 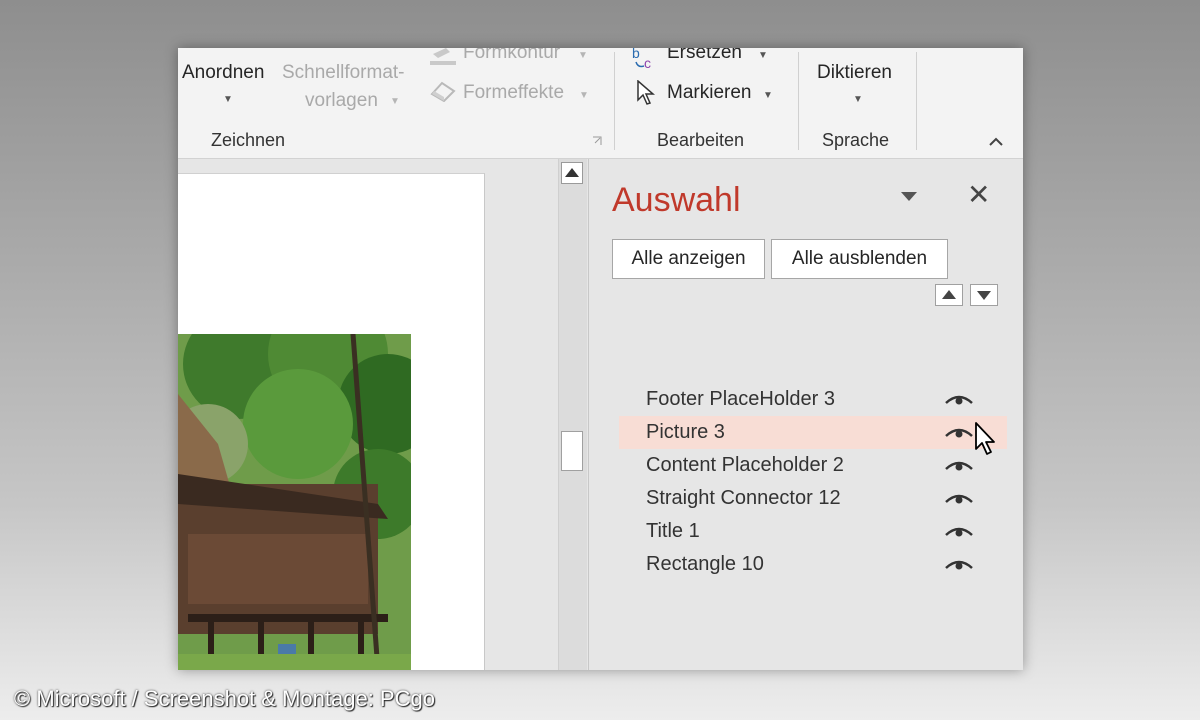 I want to click on select-button: Markieren, so click(x=709, y=93).